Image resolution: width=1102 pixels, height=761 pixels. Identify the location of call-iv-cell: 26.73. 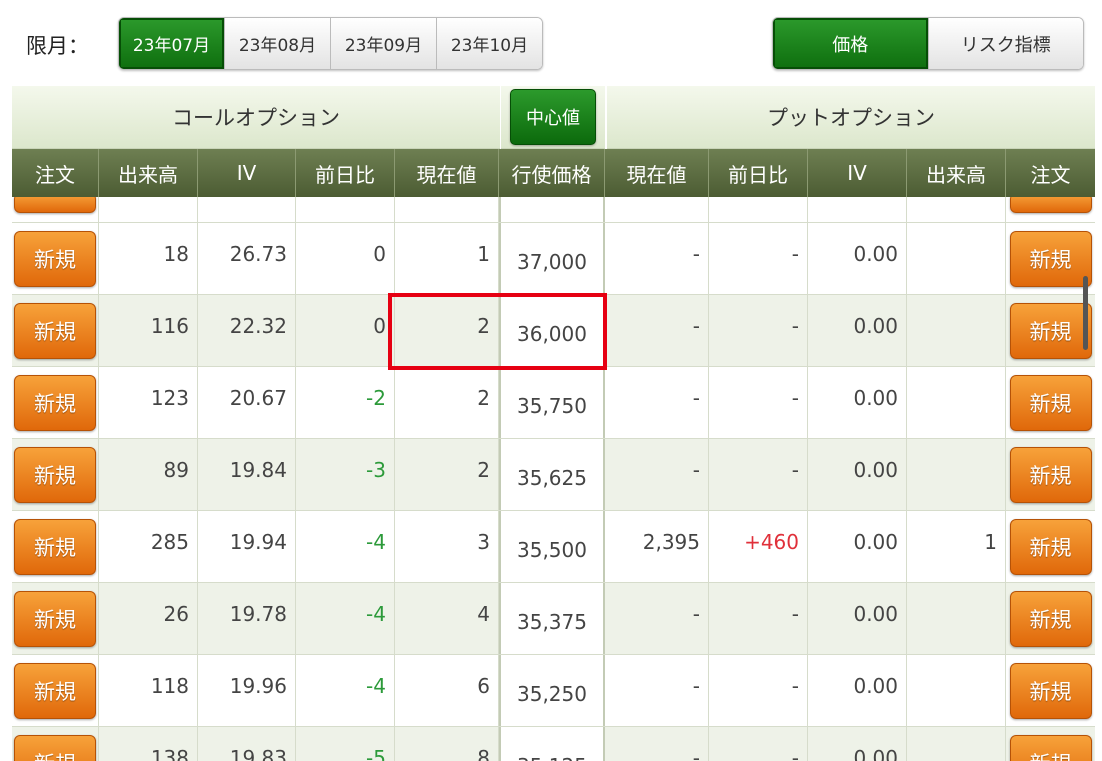
(247, 258).